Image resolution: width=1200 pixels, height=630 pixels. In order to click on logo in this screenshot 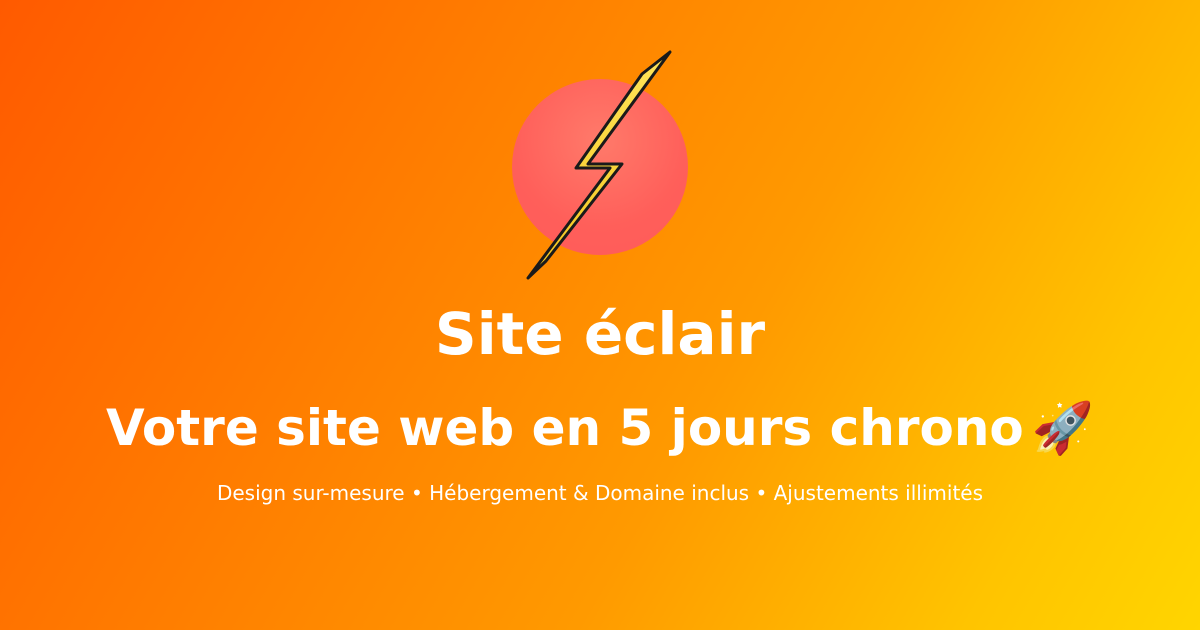, I will do `click(600, 166)`.